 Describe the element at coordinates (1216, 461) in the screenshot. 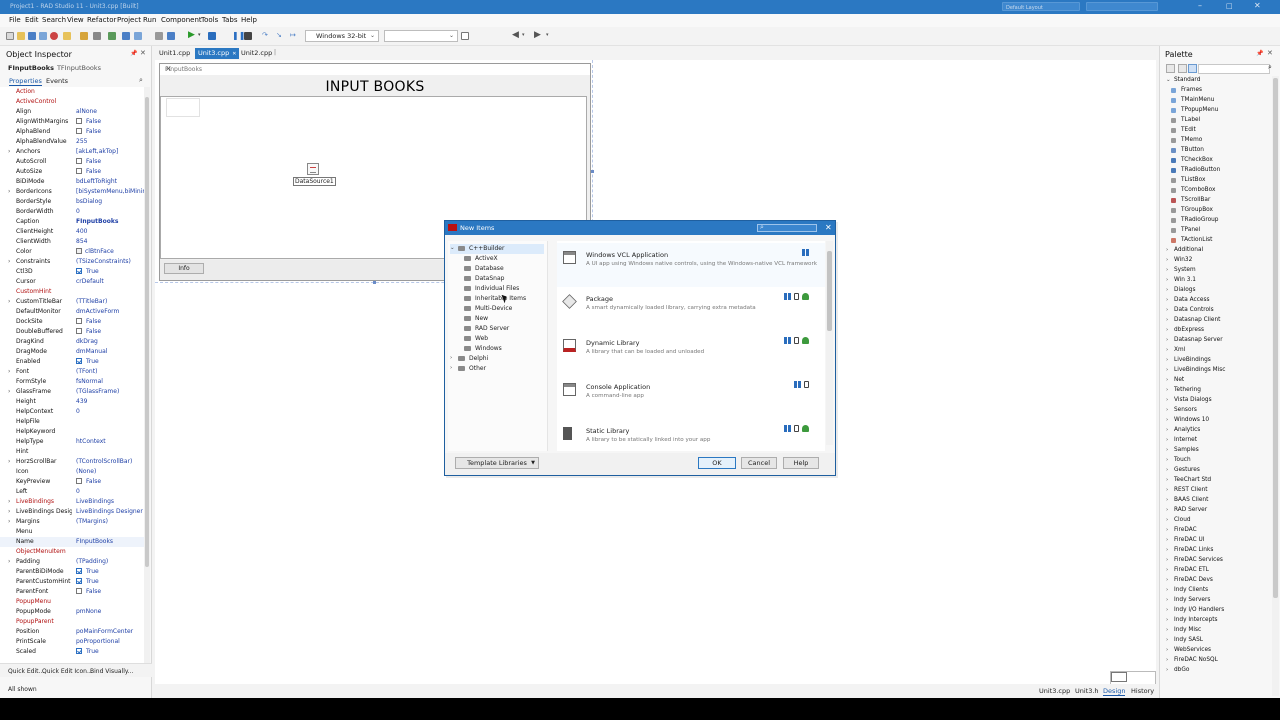

I see `palette-category: › Touch` at that location.